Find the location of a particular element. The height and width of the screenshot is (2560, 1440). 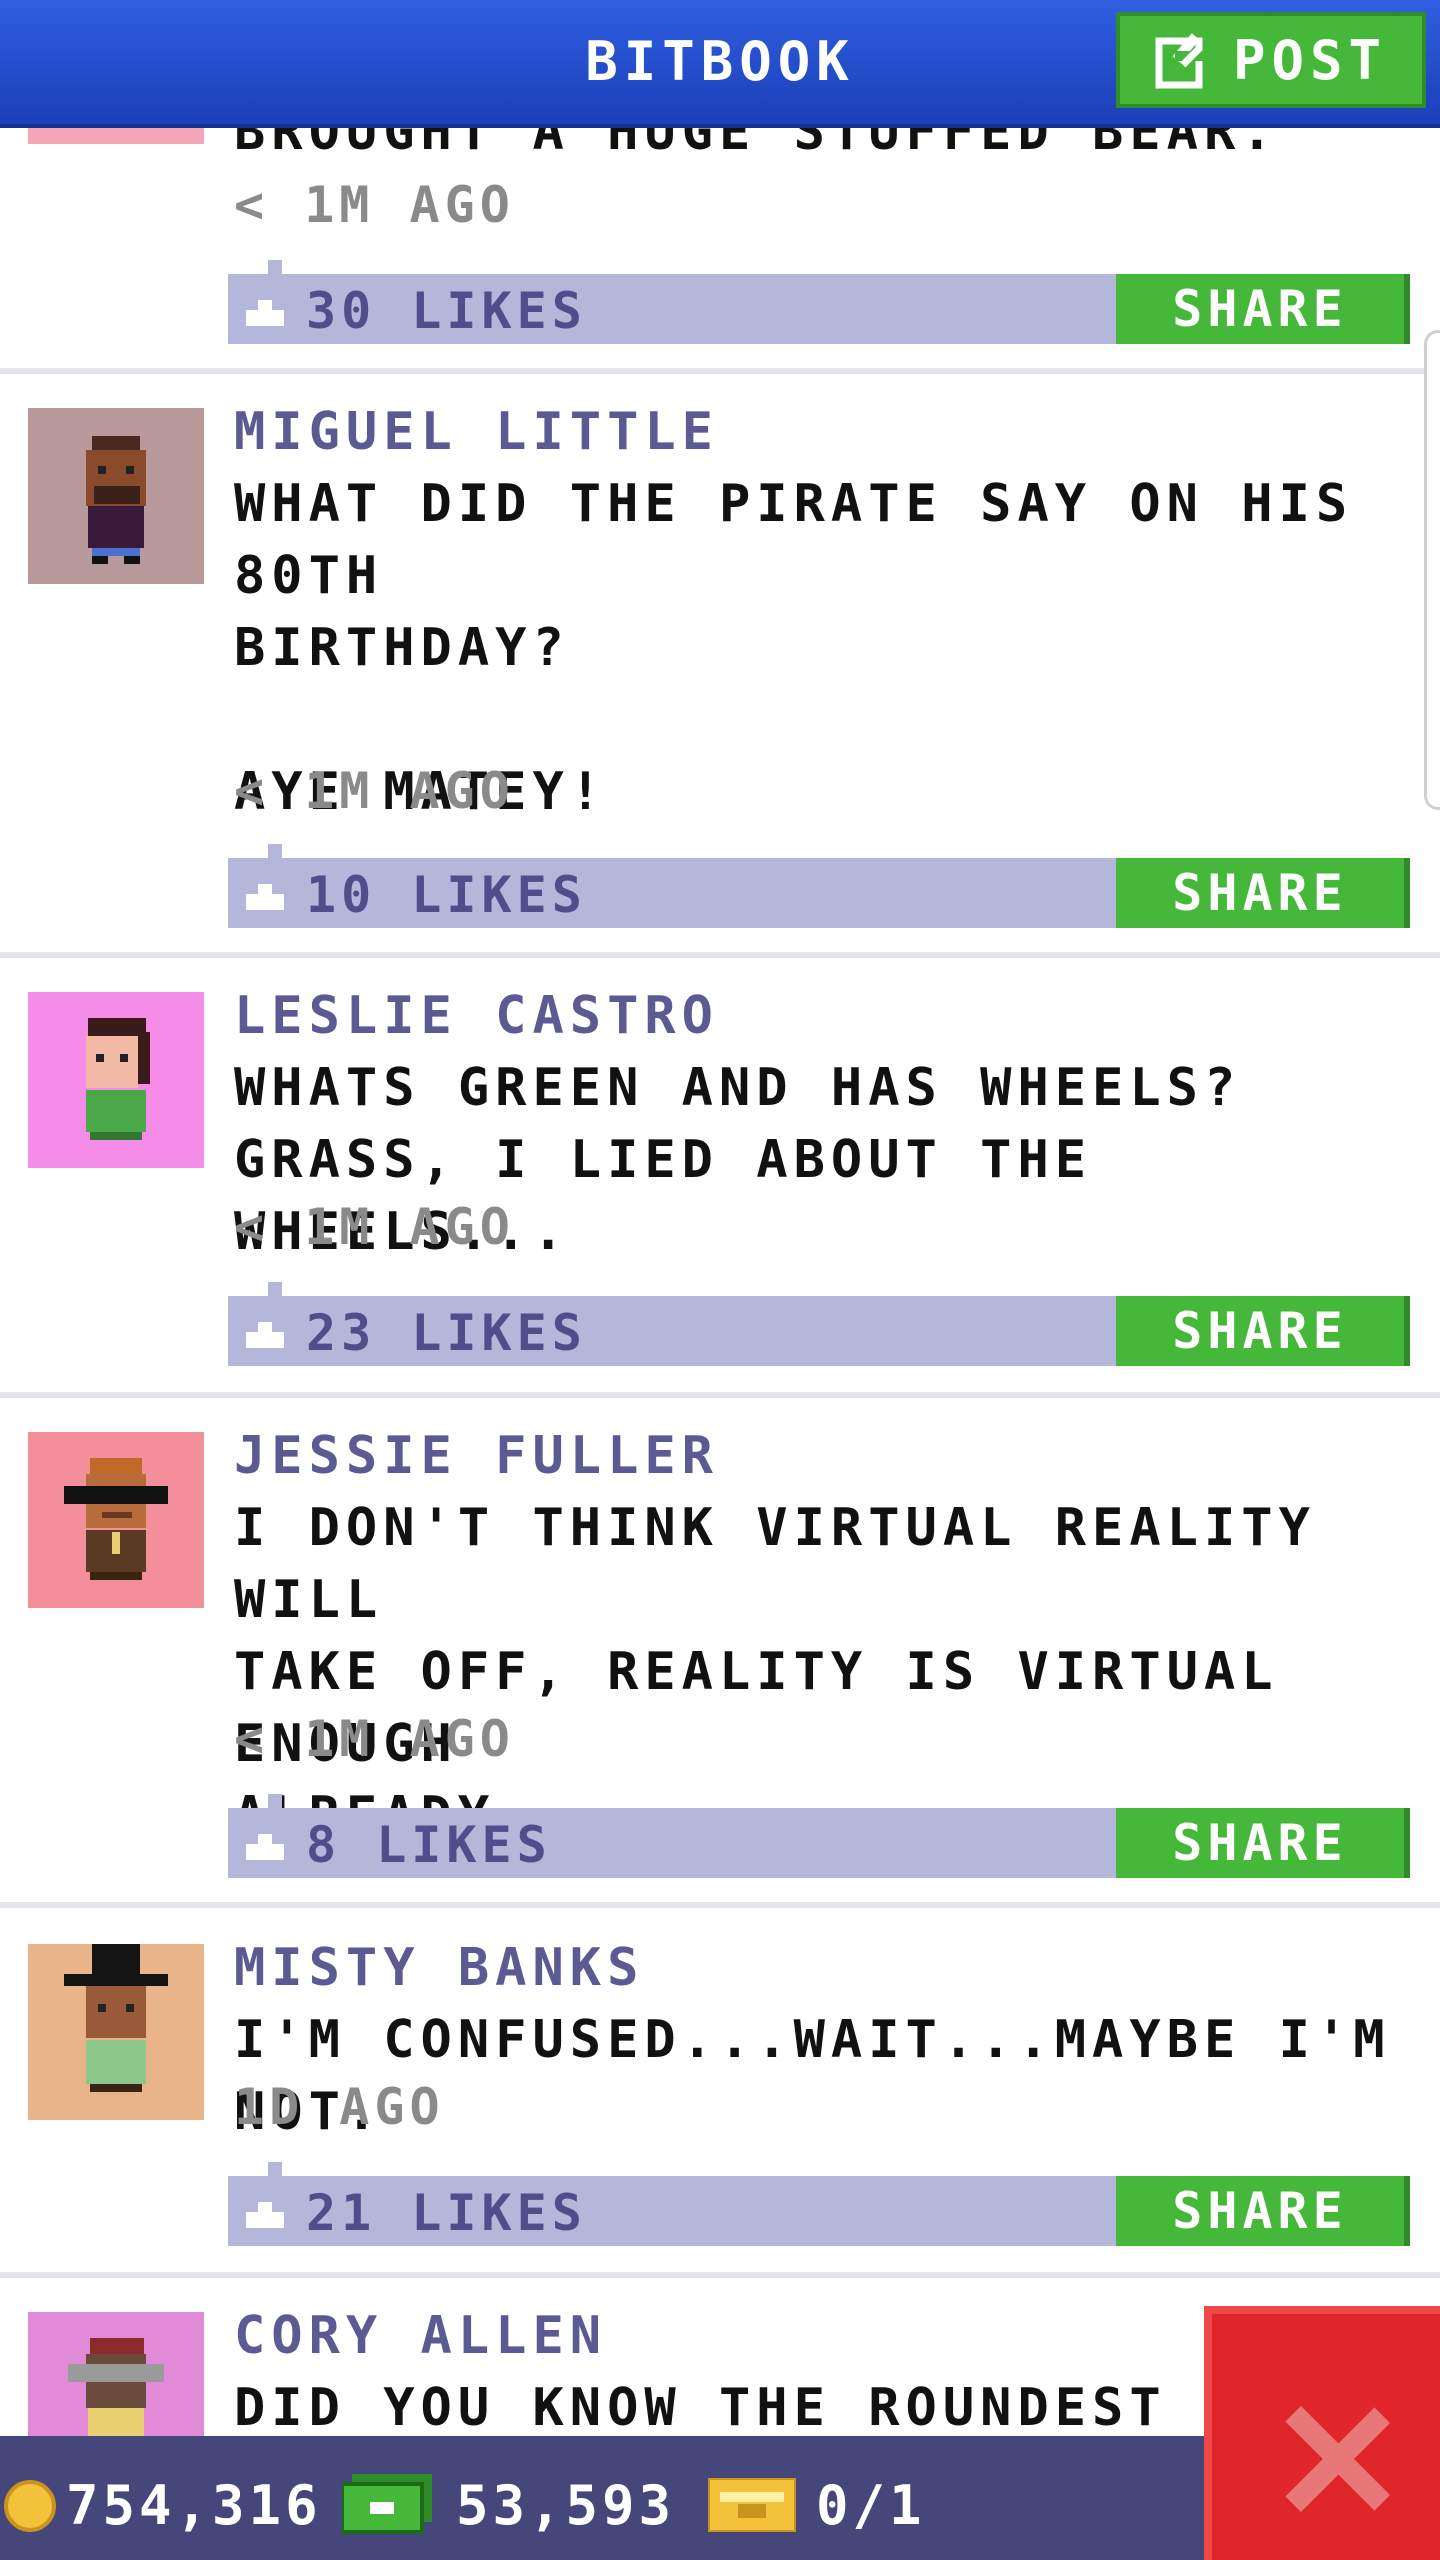

like-bar: 23 LIKES SHARE is located at coordinates (819, 1324).